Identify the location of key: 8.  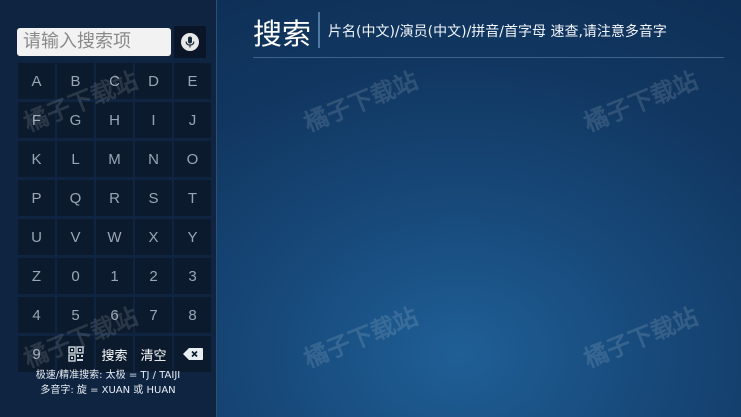
(192, 315).